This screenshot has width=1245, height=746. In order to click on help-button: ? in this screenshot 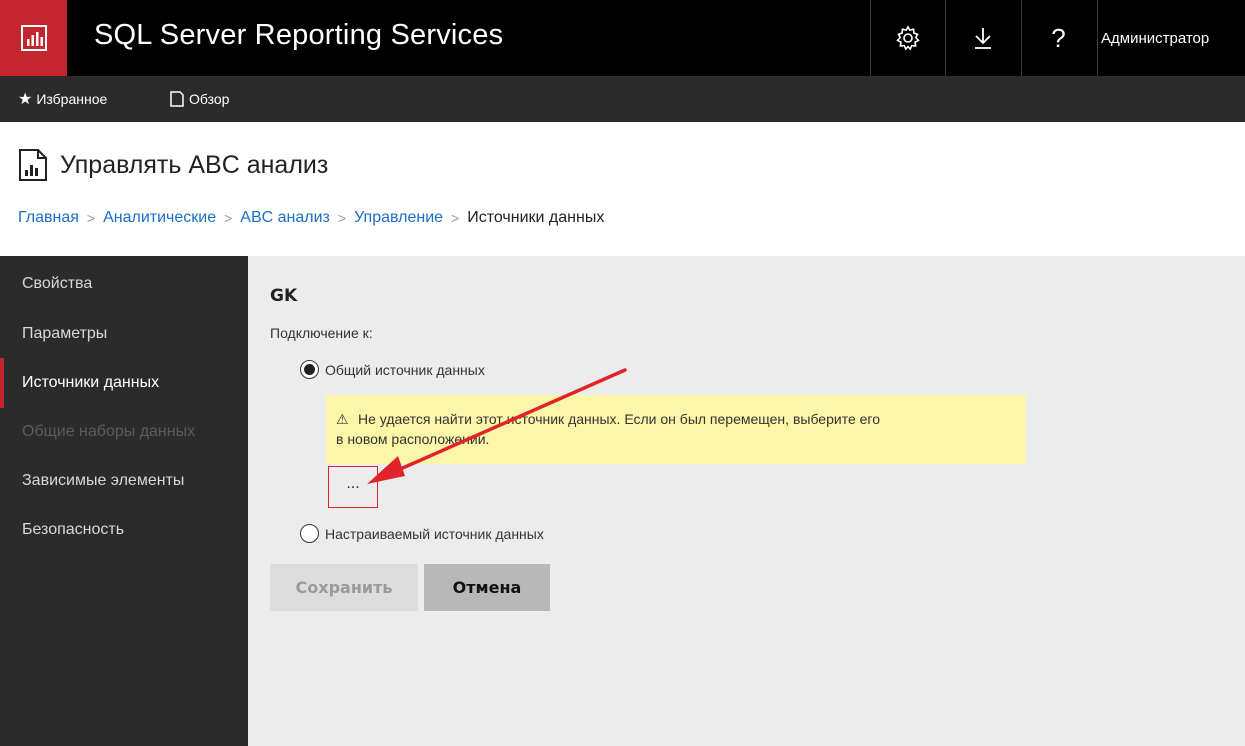, I will do `click(1058, 38)`.